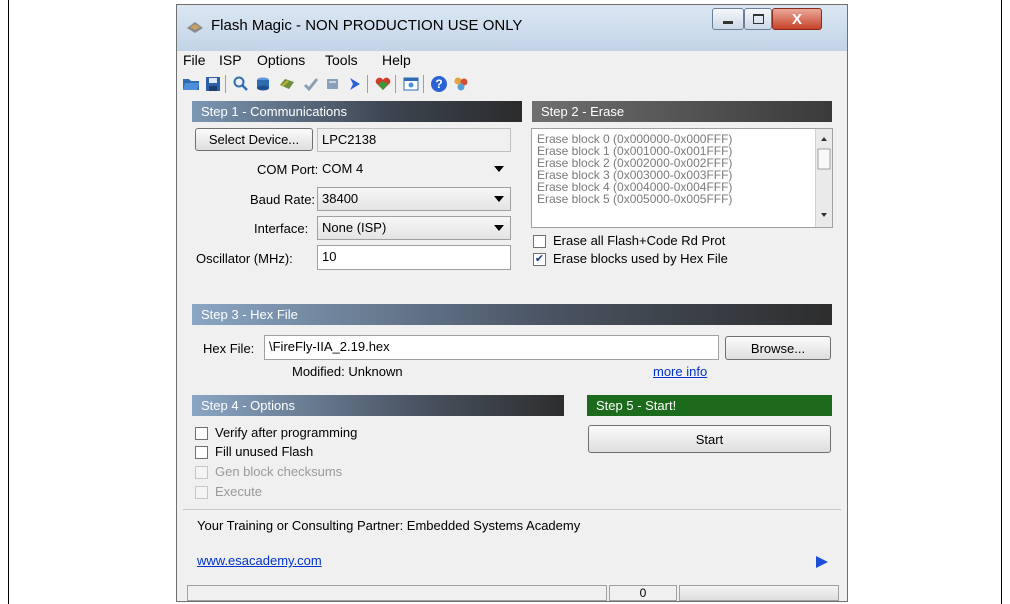 The image size is (1010, 604). I want to click on erase-all-checkbox, so click(539, 241).